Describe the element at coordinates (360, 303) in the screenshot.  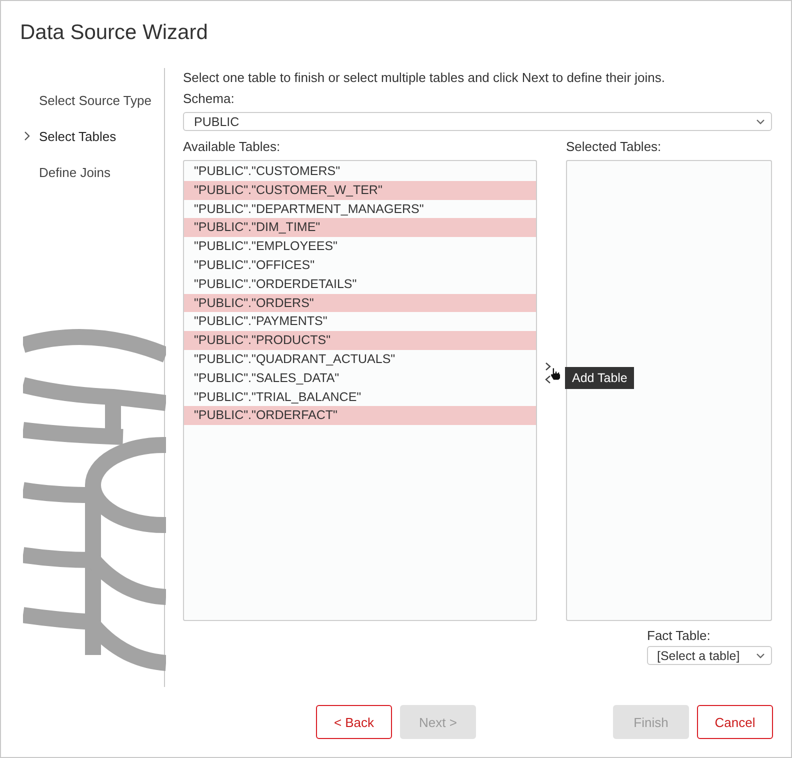
I see `table-item: "PUBLIC"."ORDERS"` at that location.